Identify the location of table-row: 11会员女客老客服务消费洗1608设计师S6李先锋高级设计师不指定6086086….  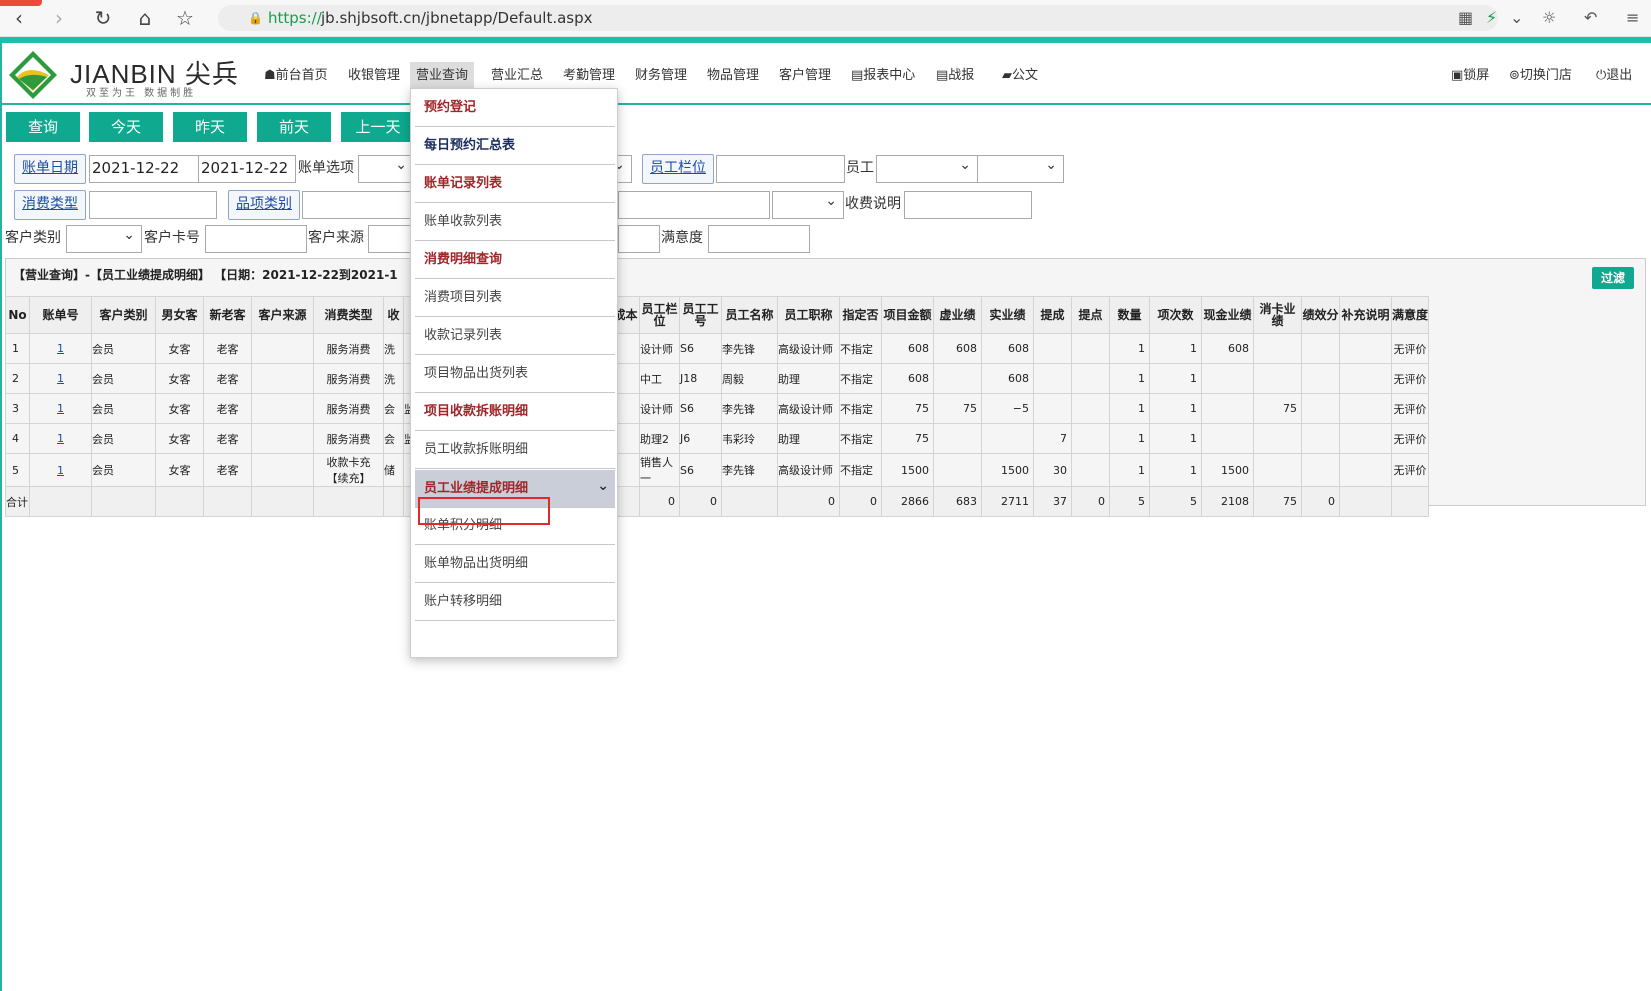
(717, 348).